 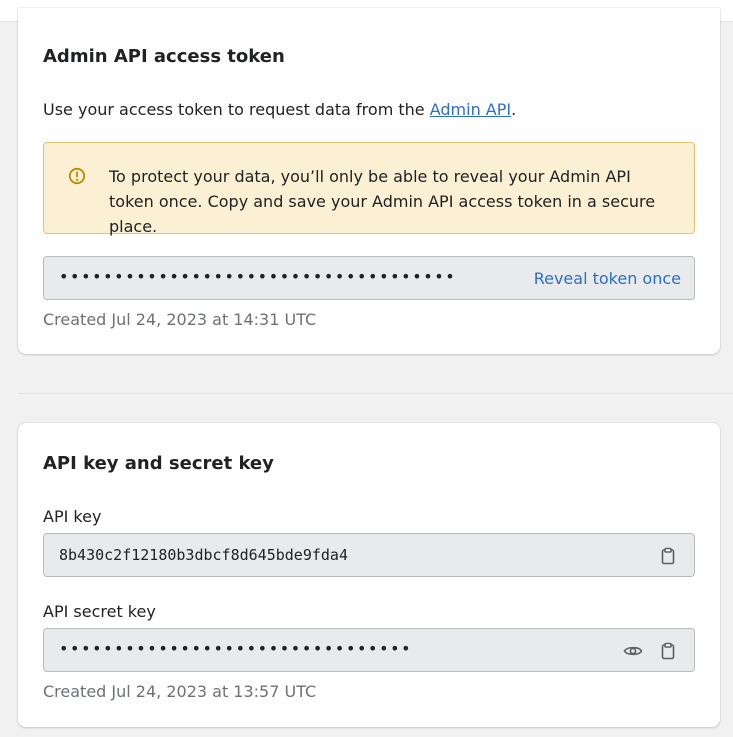 I want to click on api-key-field: 8b430c2f12180b3dbcf8d645bde9fda4, so click(x=369, y=555).